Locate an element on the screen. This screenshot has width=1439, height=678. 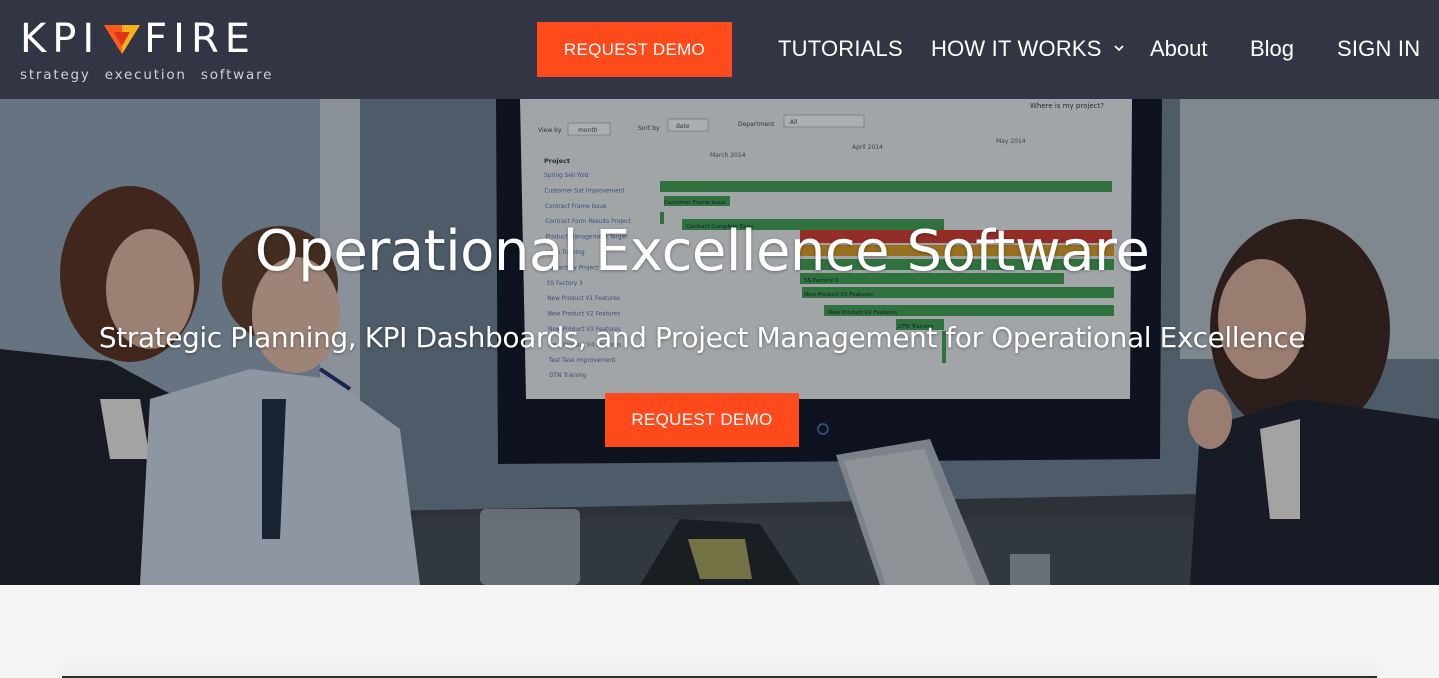
logo-text-kpi: KPI is located at coordinates (60, 39).